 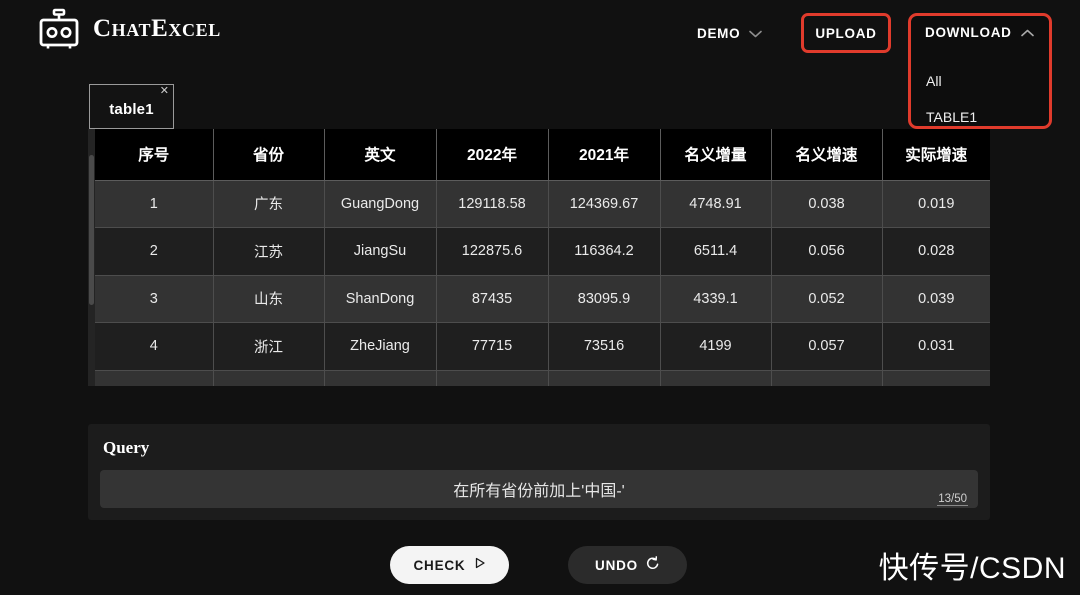 What do you see at coordinates (492, 204) in the screenshot?
I see `table-cell: 129118.58` at bounding box center [492, 204].